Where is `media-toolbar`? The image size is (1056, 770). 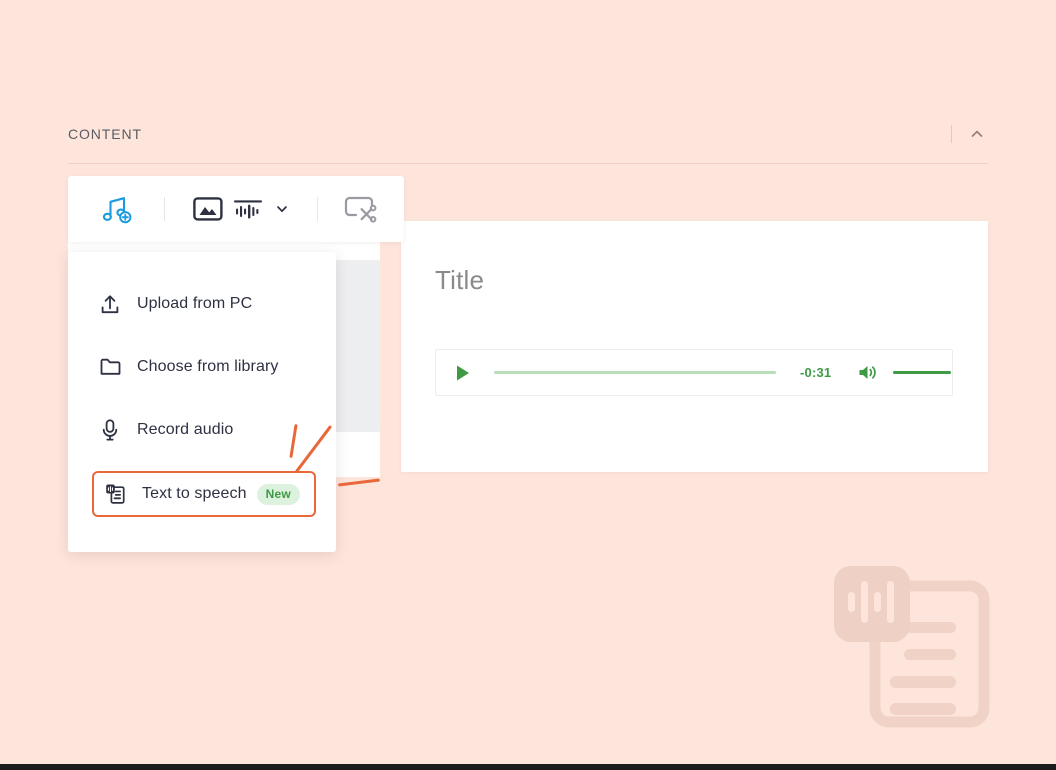 media-toolbar is located at coordinates (236, 209).